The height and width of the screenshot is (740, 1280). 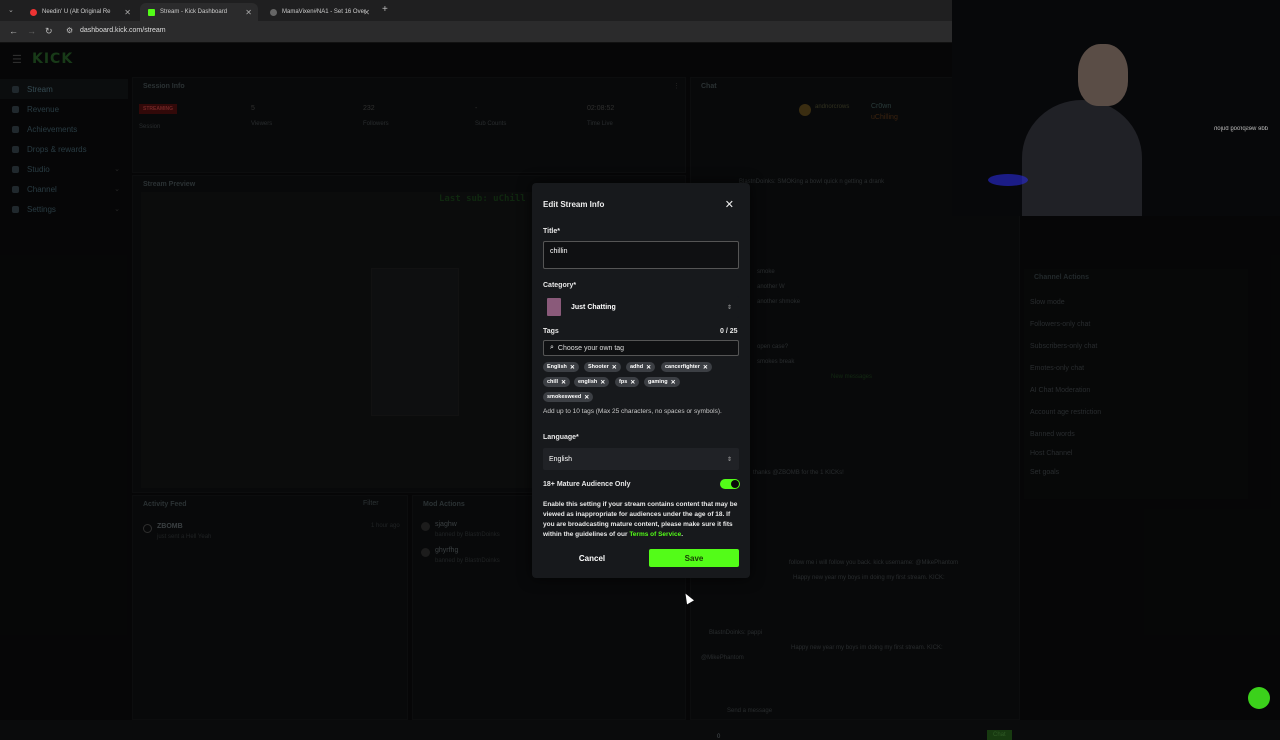 I want to click on tag-chip: english ✕, so click(x=592, y=382).